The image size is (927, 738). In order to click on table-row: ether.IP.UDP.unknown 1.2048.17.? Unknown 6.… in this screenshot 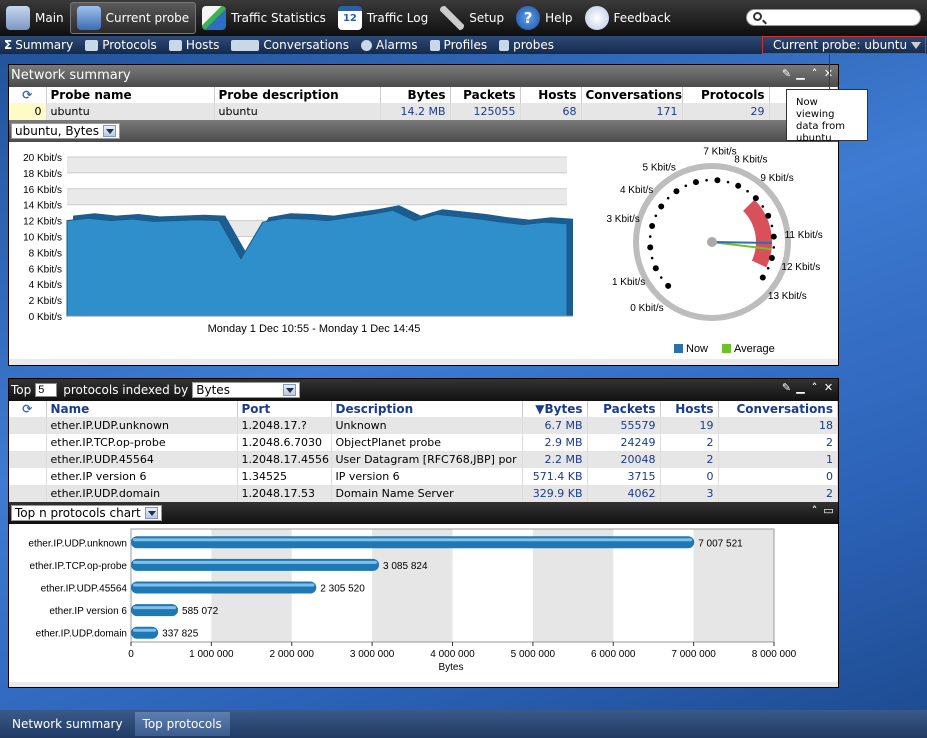, I will do `click(423, 425)`.